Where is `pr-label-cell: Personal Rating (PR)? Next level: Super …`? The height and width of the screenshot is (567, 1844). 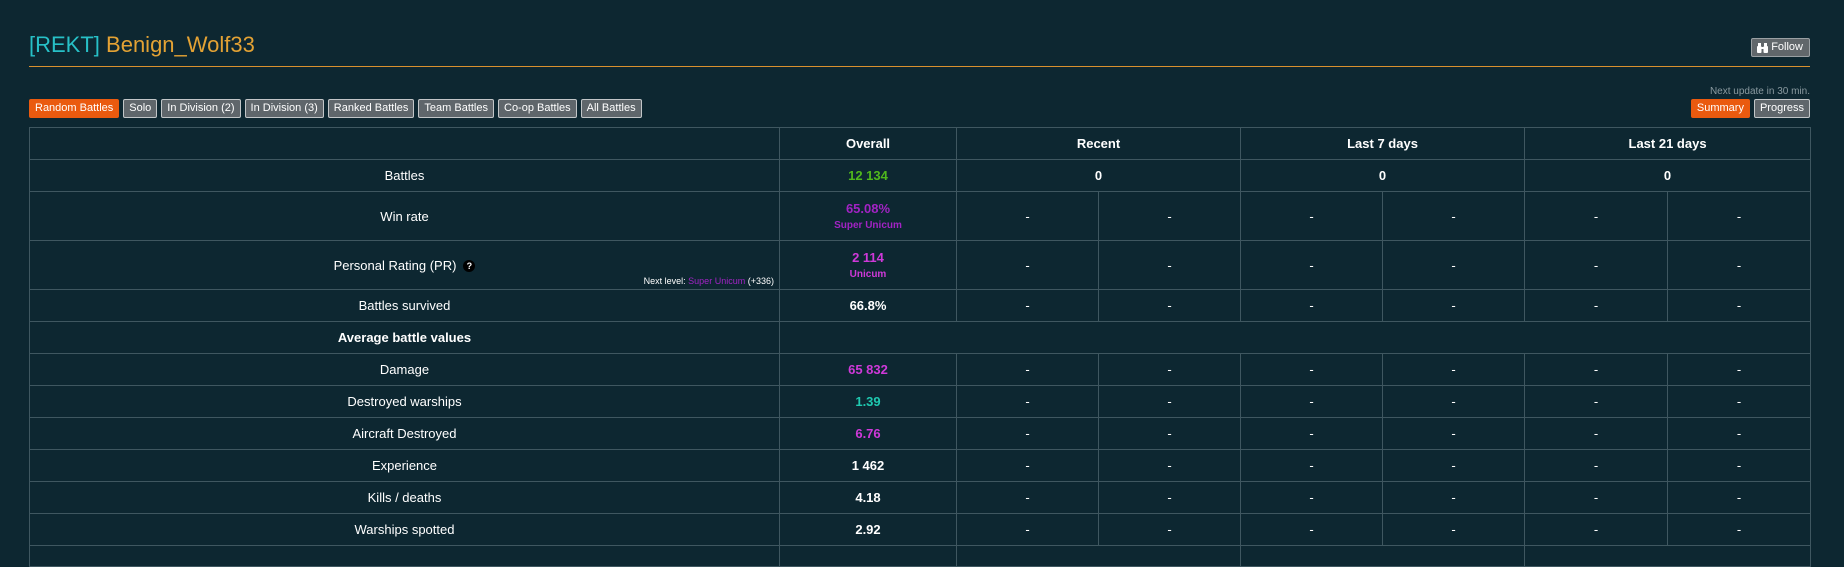 pr-label-cell: Personal Rating (PR)? Next level: Super … is located at coordinates (404, 265).